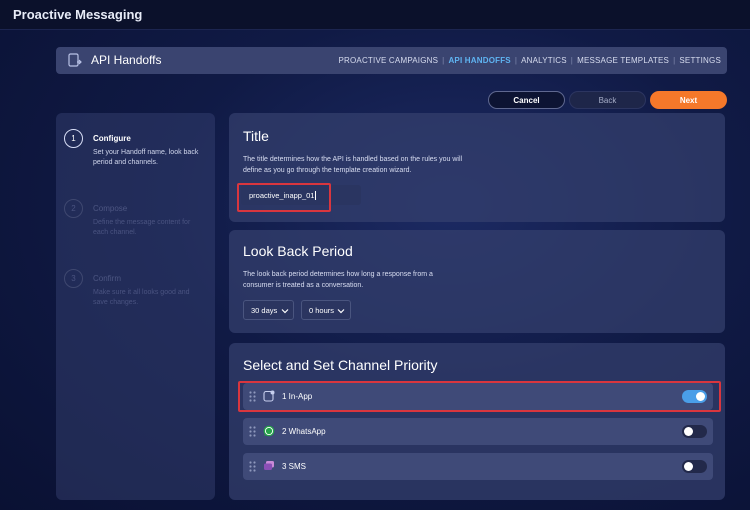  Describe the element at coordinates (73, 138) in the screenshot. I see `step-number: 1` at that location.